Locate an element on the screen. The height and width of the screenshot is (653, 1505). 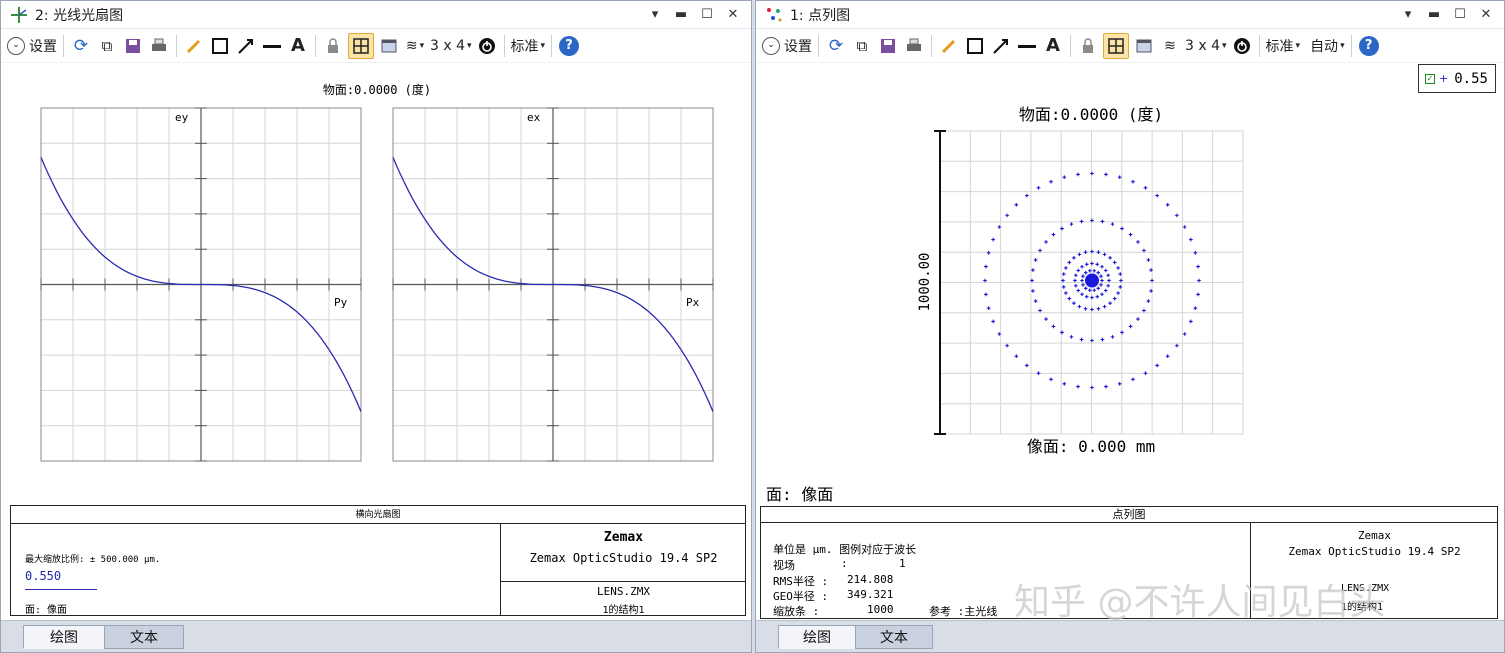
watermark: 知乎 @不许人间见白头 is located at coordinates (1200, 602).